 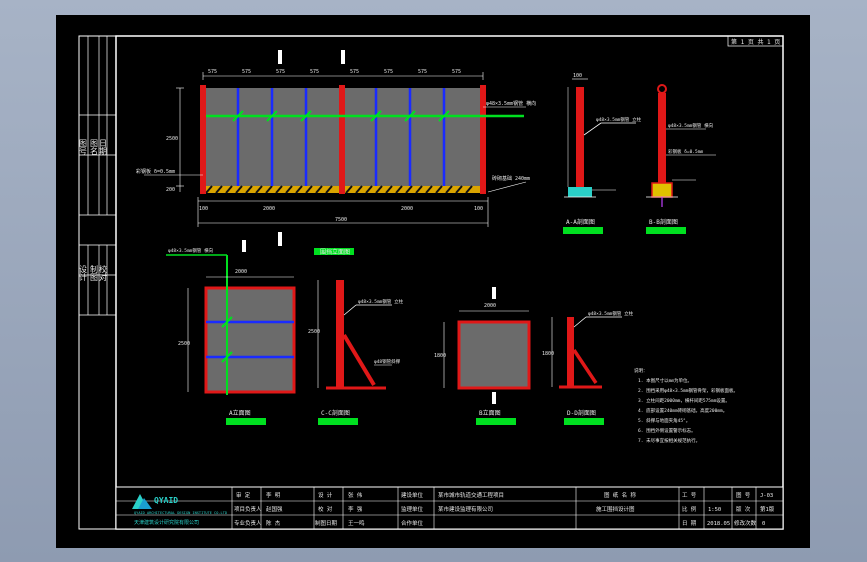 I want to click on aa-width-dim: 100, so click(x=577, y=76).